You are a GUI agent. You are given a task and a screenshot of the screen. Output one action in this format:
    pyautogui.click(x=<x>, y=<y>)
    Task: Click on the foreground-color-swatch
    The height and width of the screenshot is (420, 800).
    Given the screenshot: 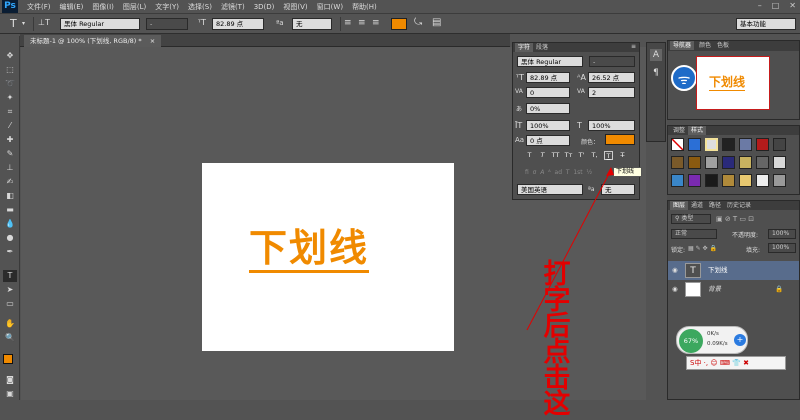 What is the action you would take?
    pyautogui.click(x=8, y=359)
    